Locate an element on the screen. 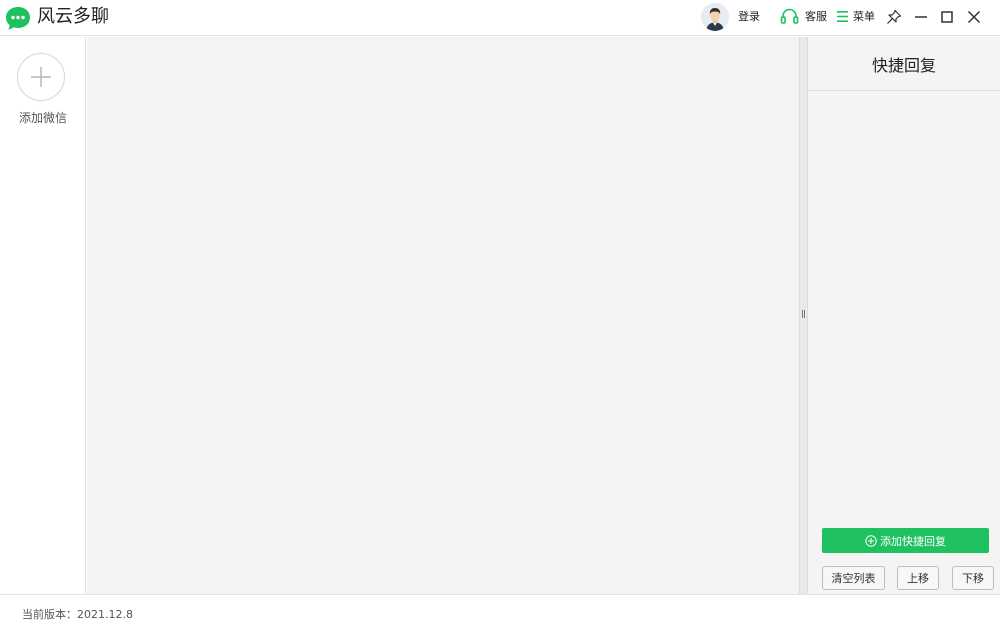 This screenshot has width=1000, height=628. plus-icon is located at coordinates (41, 77).